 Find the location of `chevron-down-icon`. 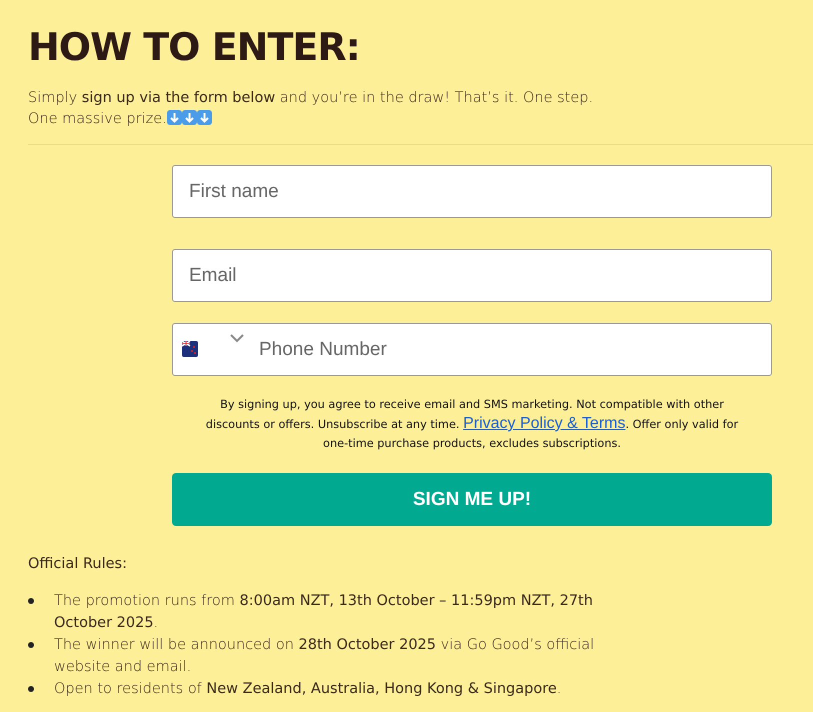

chevron-down-icon is located at coordinates (237, 338).